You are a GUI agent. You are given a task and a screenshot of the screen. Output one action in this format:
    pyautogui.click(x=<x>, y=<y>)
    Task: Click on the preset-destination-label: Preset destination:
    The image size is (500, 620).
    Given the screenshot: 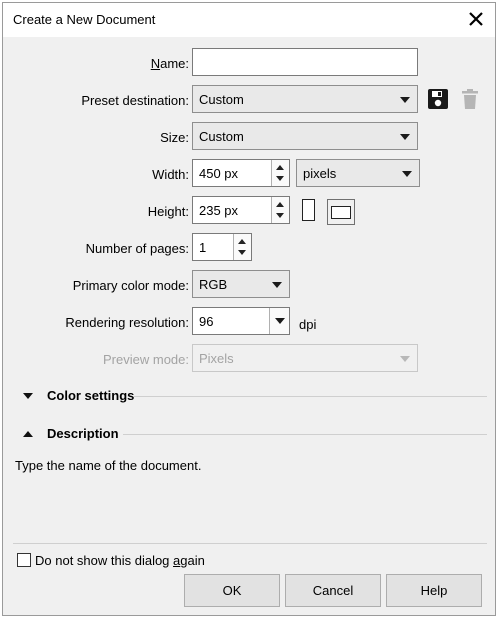 What is the action you would take?
    pyautogui.click(x=135, y=100)
    